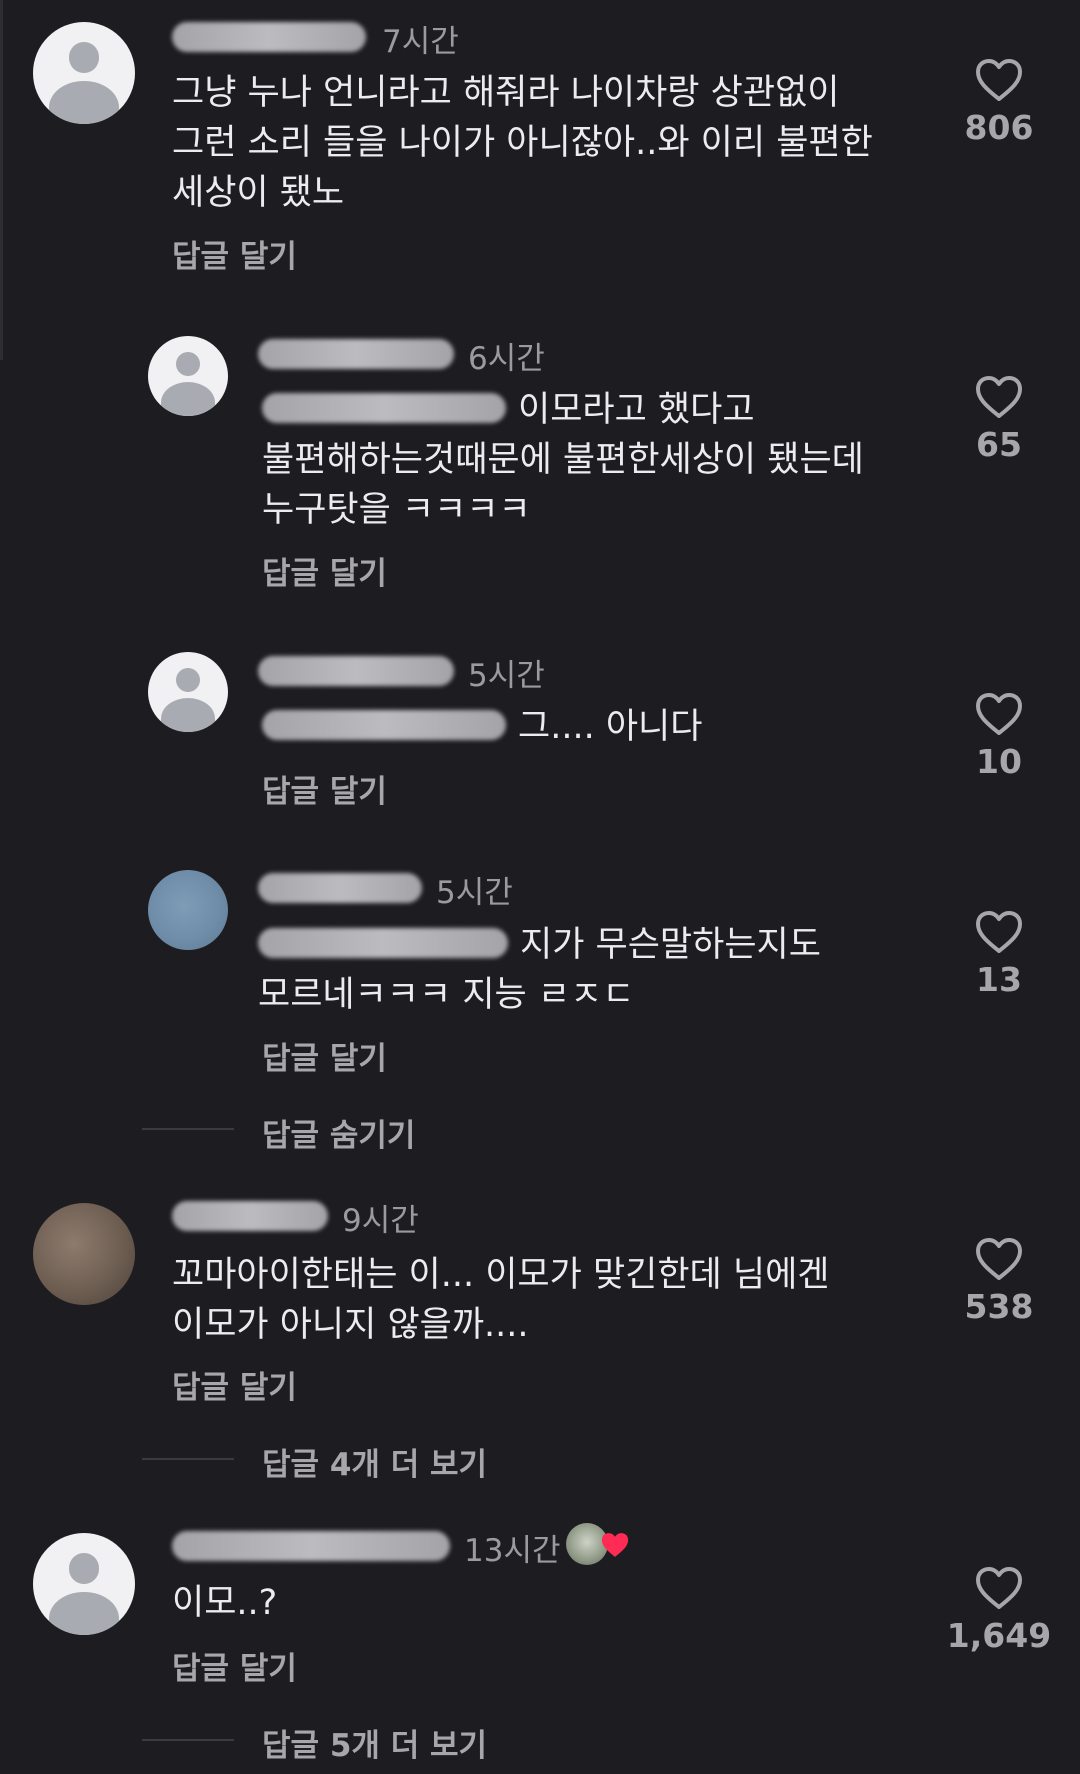  I want to click on like-count: 1,649, so click(999, 1635).